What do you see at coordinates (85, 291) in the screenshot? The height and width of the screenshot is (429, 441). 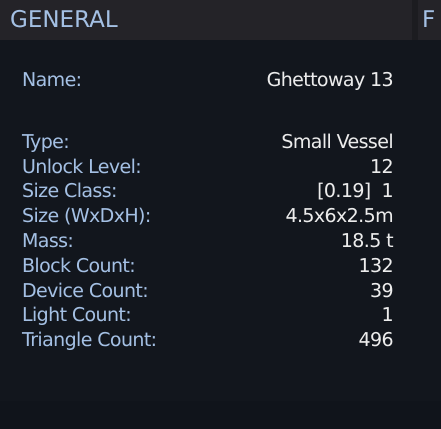 I see `field-label: Device Count:` at bounding box center [85, 291].